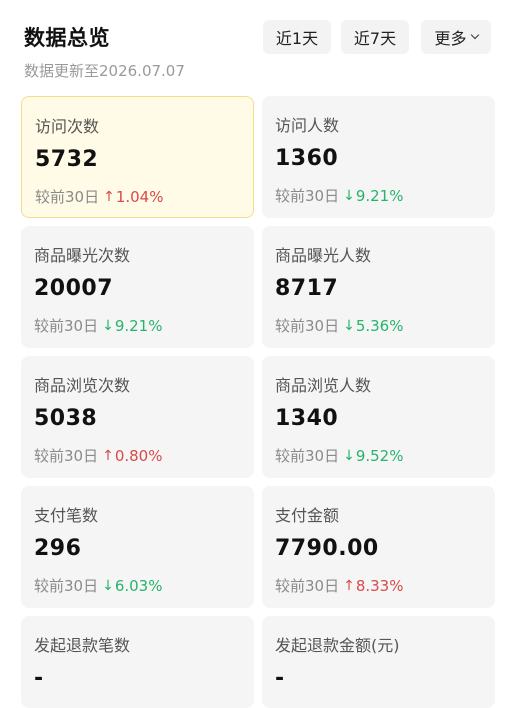  What do you see at coordinates (323, 385) in the screenshot?
I see `metric-label: 商品浏览人数` at bounding box center [323, 385].